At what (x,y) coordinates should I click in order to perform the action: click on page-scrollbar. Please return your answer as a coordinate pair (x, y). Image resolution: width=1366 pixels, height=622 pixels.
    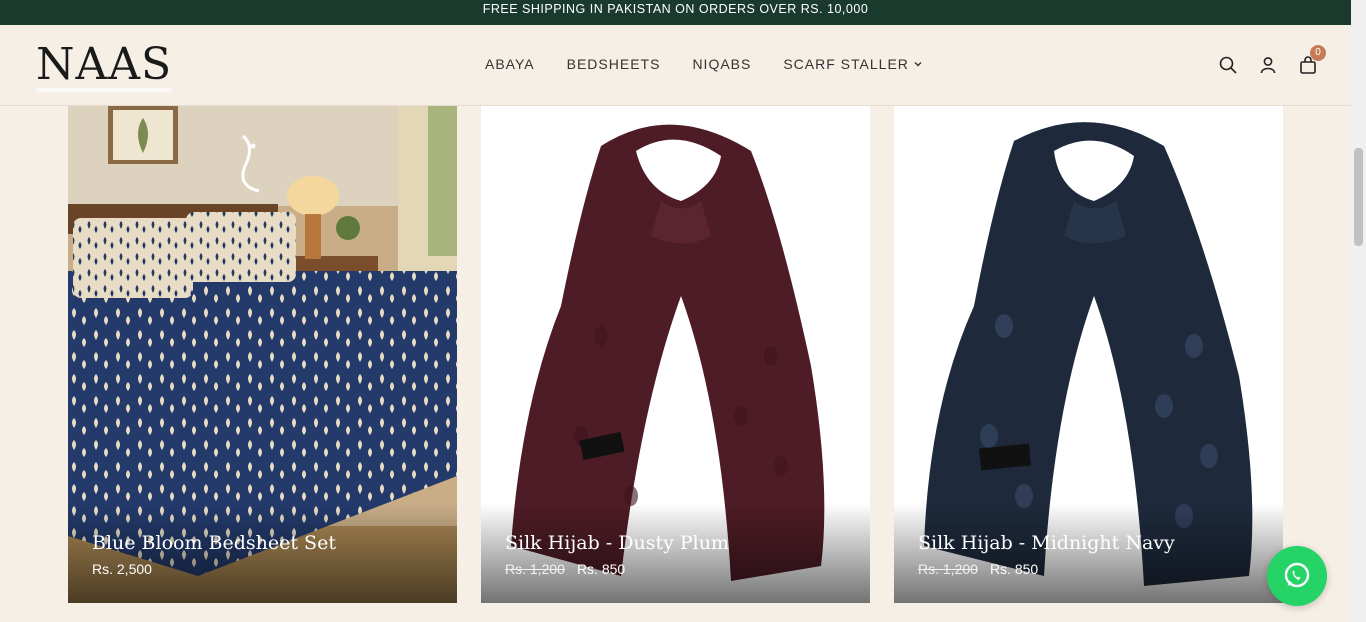
    Looking at the image, I should click on (1358, 311).